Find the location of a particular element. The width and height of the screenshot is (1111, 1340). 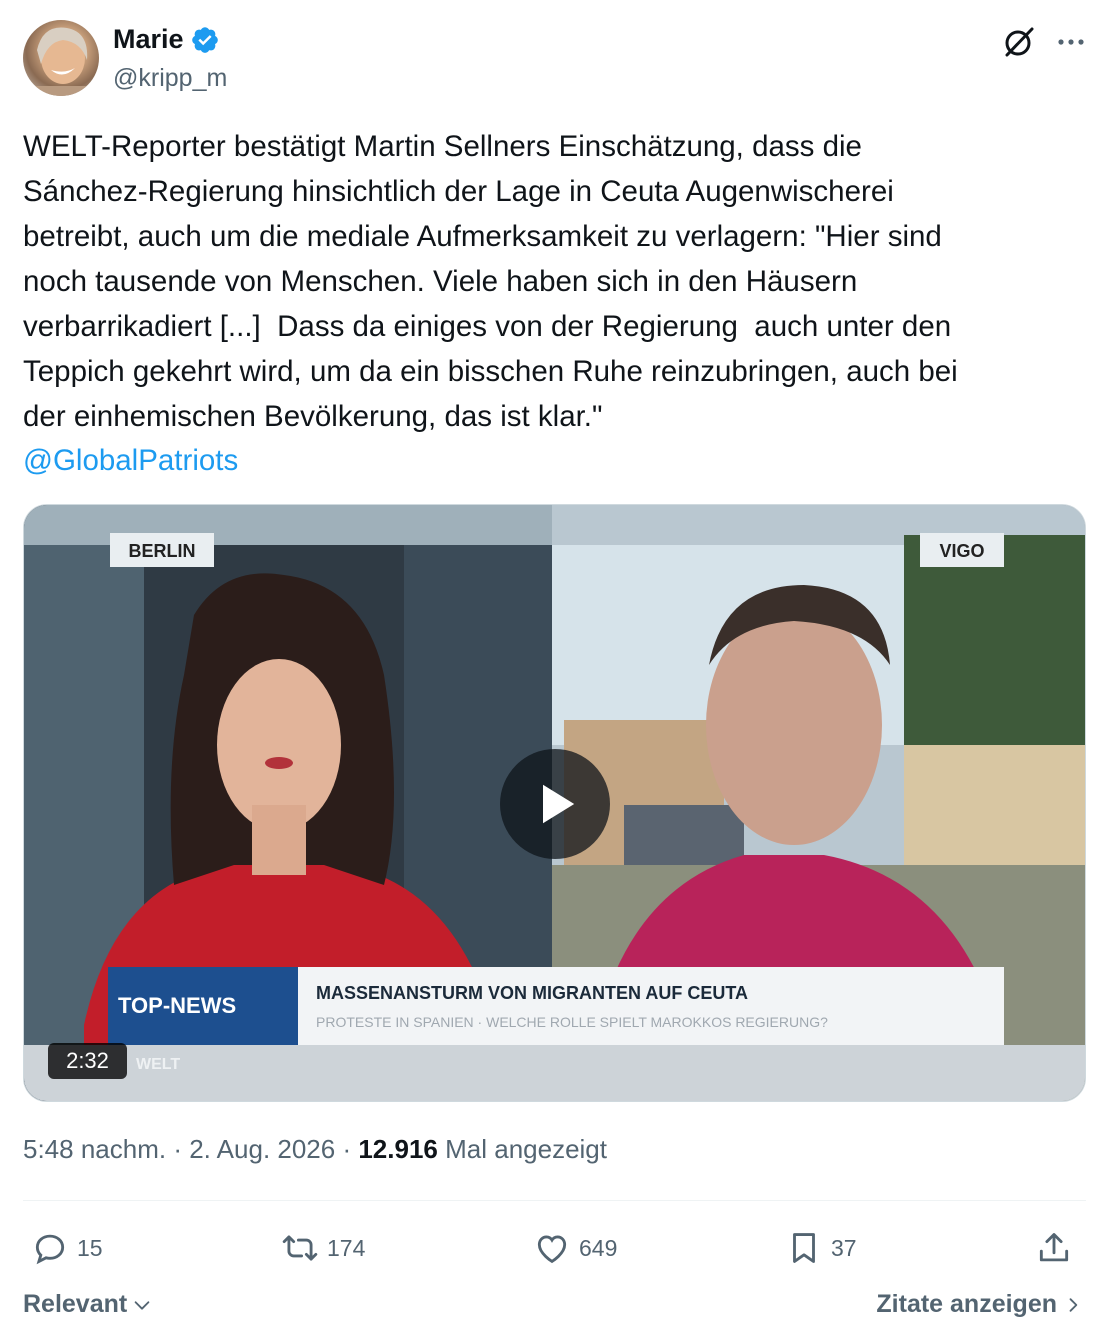

play-button is located at coordinates (555, 804).